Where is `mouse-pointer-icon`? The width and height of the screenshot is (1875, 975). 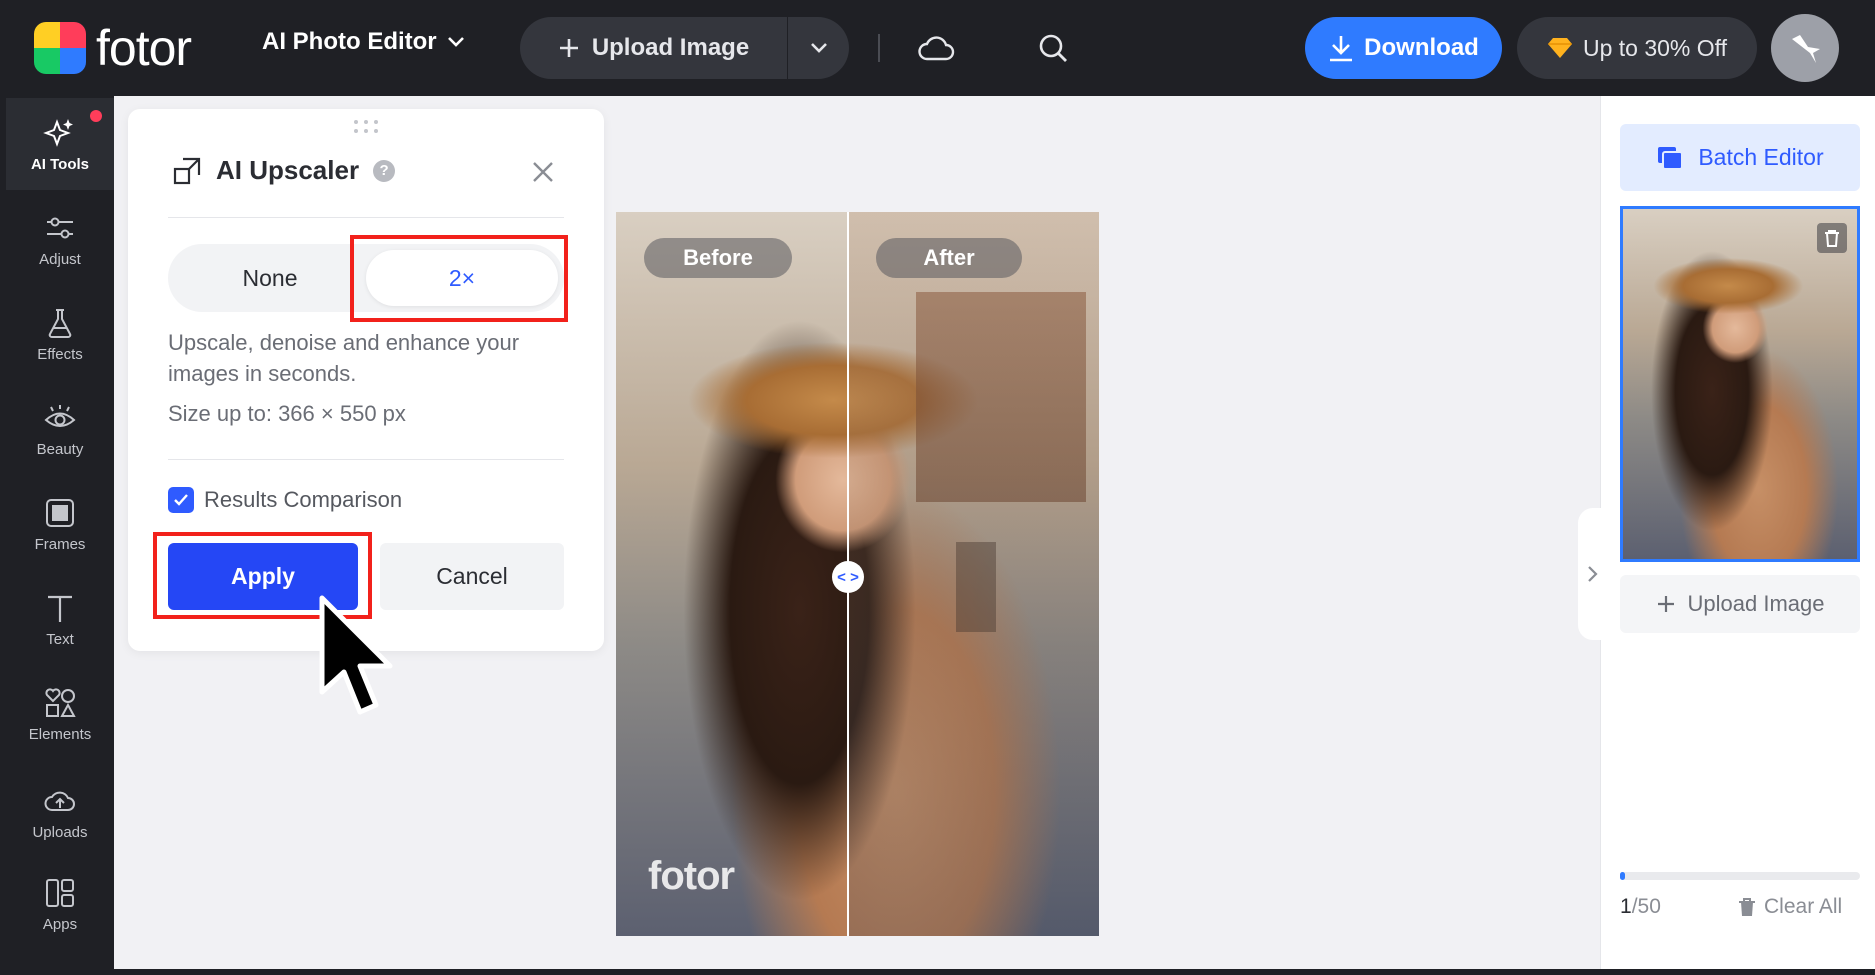
mouse-pointer-icon is located at coordinates (356, 655).